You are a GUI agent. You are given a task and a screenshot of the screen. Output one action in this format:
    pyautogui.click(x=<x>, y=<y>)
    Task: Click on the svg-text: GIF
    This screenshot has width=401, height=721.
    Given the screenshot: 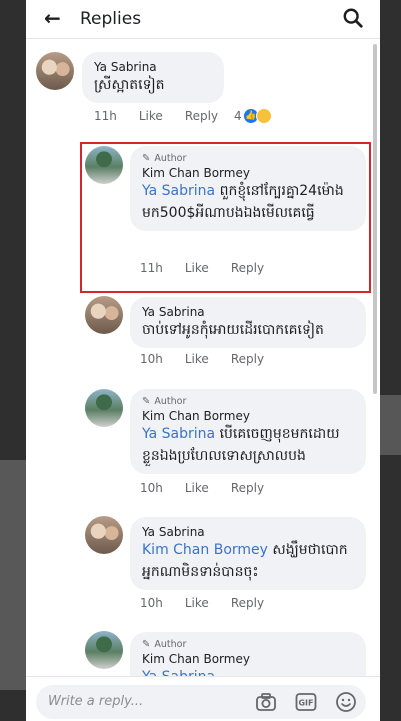 What is the action you would take?
    pyautogui.click(x=305, y=703)
    